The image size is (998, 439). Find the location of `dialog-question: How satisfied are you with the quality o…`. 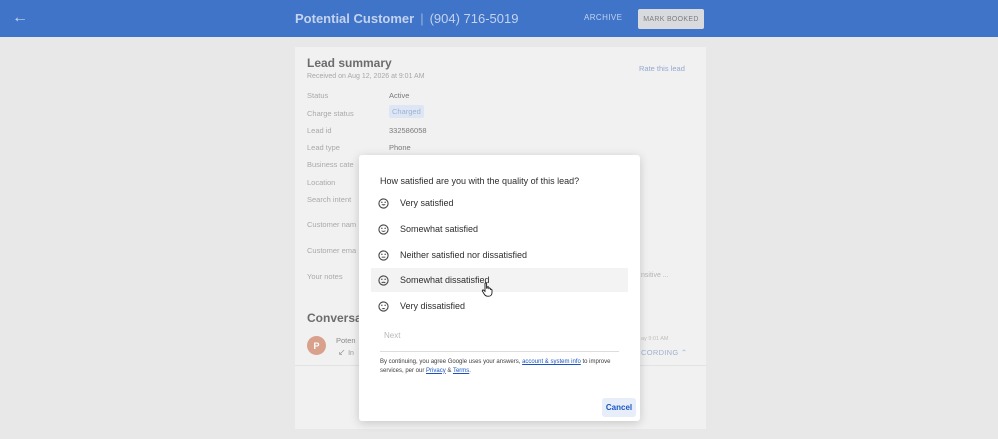

dialog-question: How satisfied are you with the quality o… is located at coordinates (480, 181).